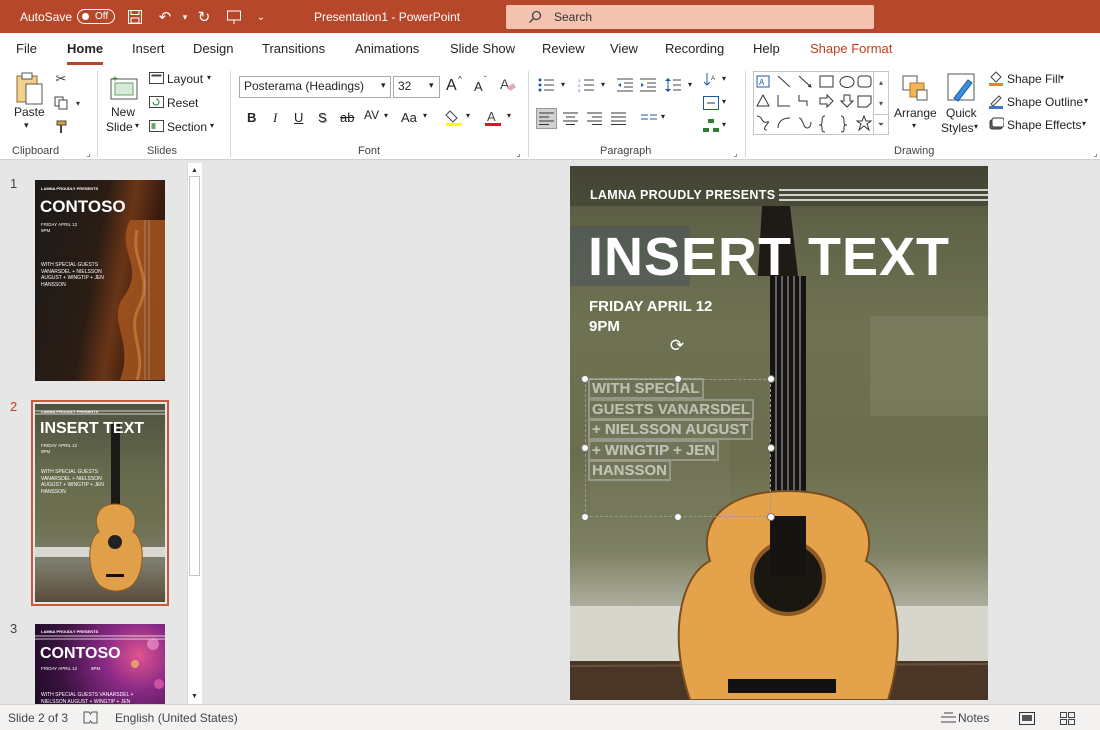 The height and width of the screenshot is (730, 1100). Describe the element at coordinates (482, 48) in the screenshot. I see `tab-slide-show: Slide Show` at that location.